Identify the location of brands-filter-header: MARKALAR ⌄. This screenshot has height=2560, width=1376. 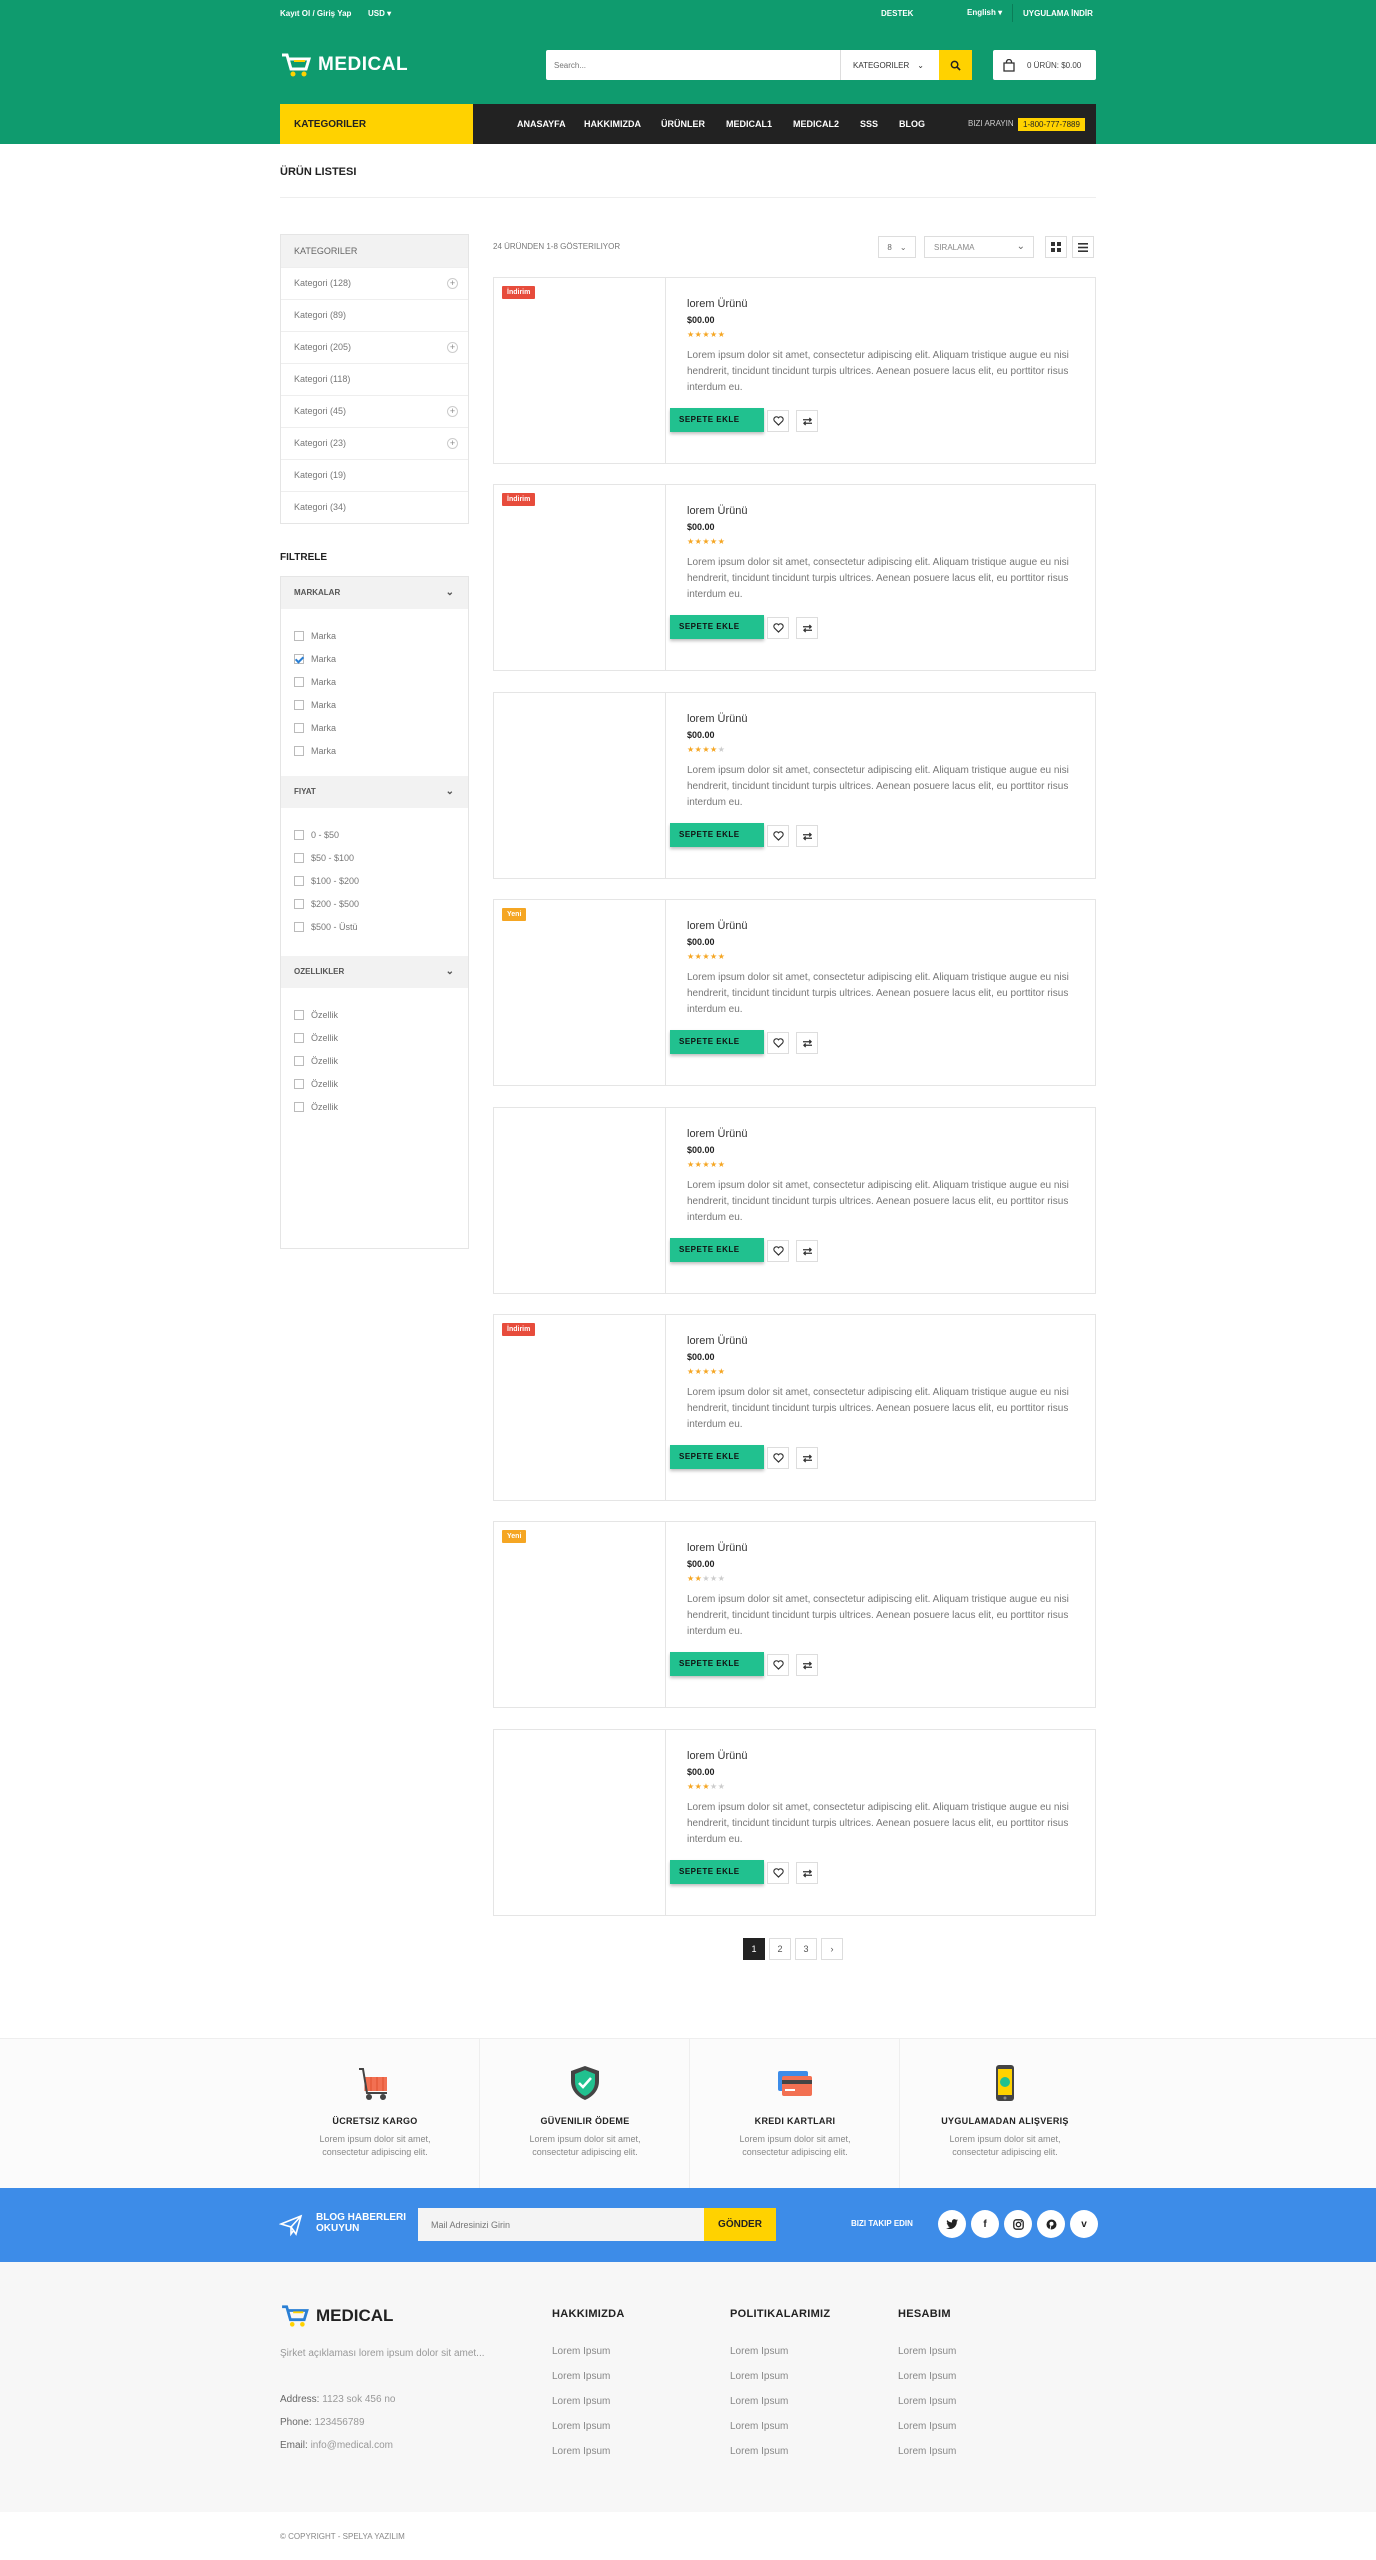
(374, 593).